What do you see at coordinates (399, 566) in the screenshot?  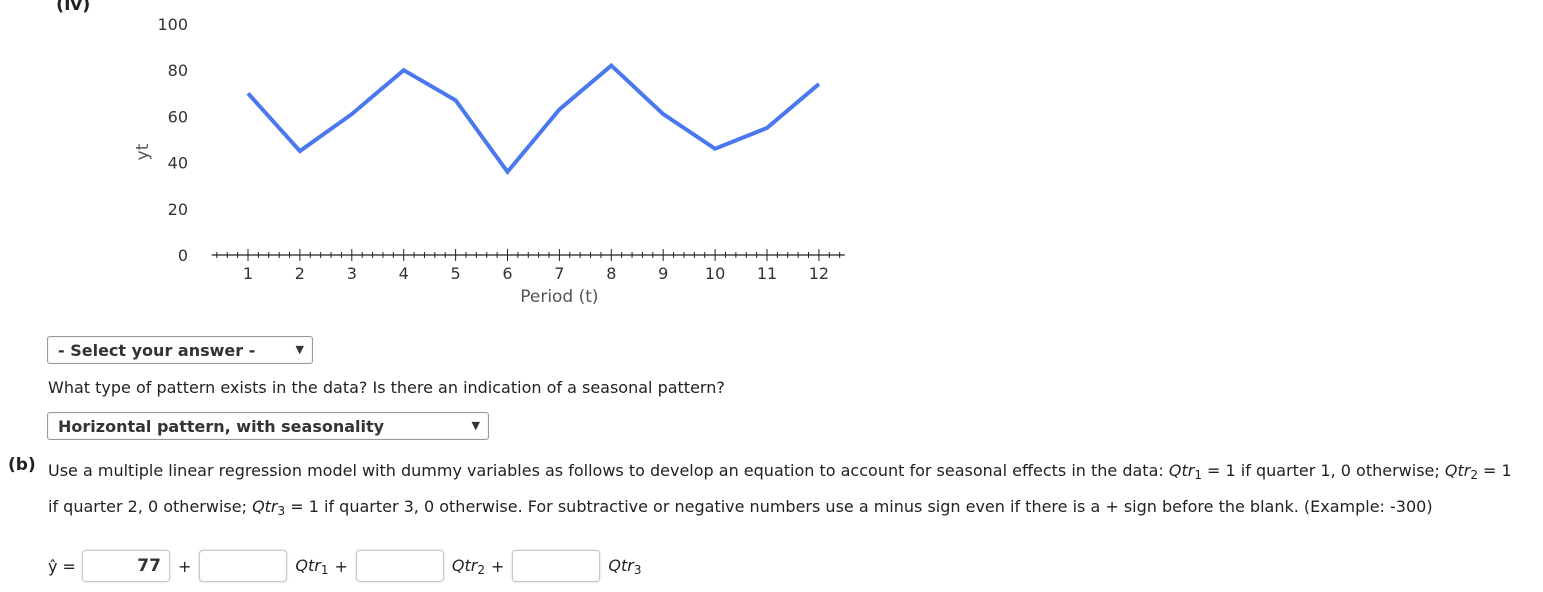 I see `qtr2-coefficient-input` at bounding box center [399, 566].